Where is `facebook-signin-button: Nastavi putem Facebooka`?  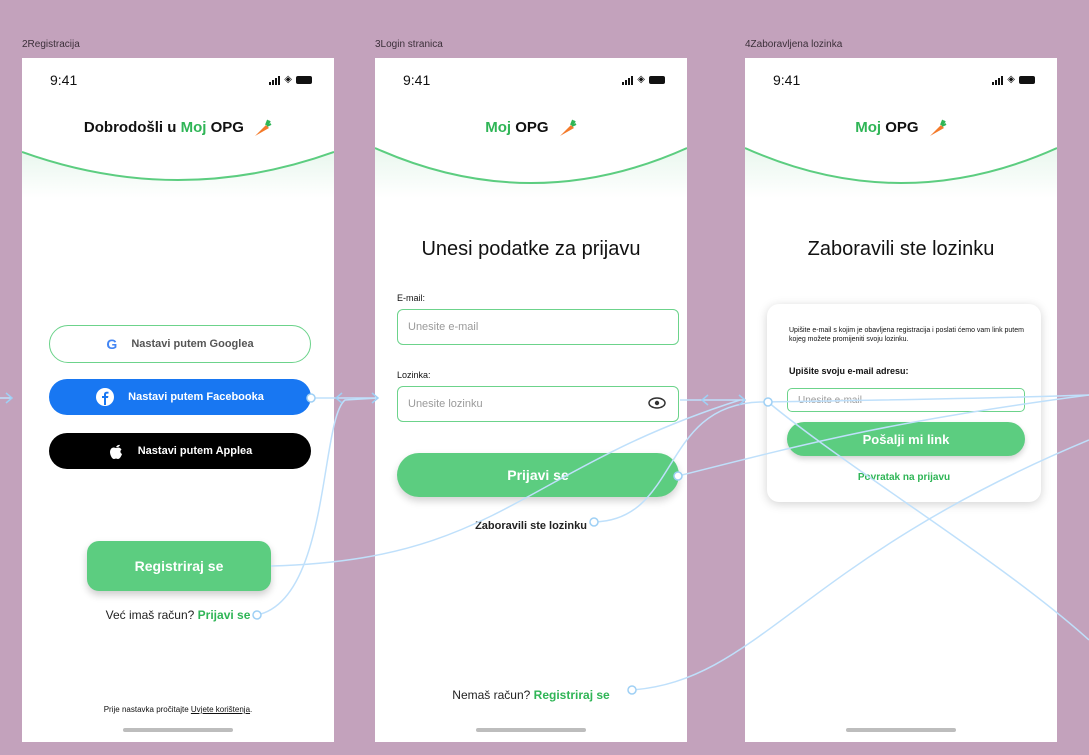
facebook-signin-button: Nastavi putem Facebooka is located at coordinates (180, 397).